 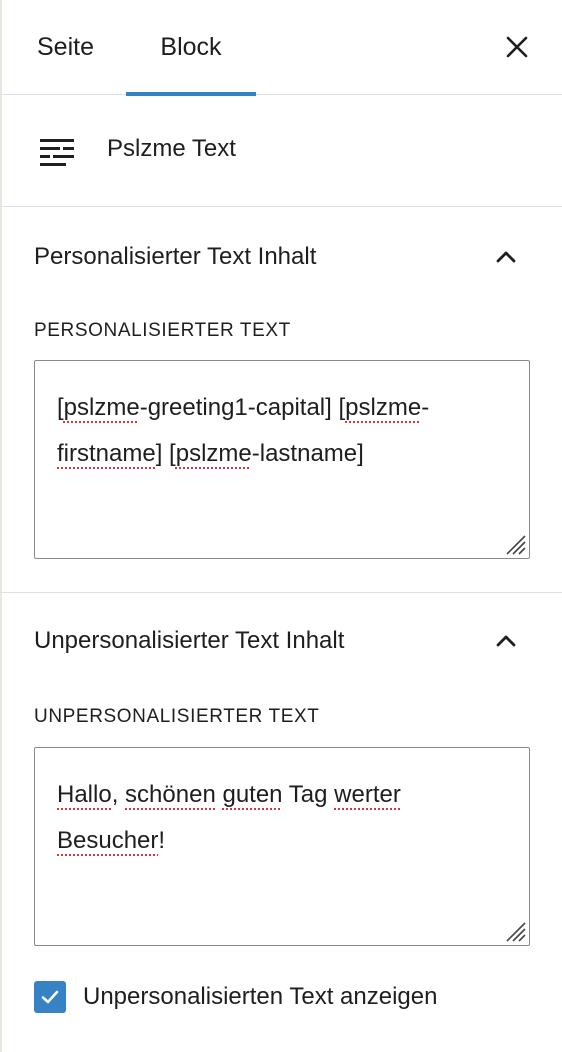 I want to click on panel-title: Personalisierter Text Inhalt, so click(x=175, y=256).